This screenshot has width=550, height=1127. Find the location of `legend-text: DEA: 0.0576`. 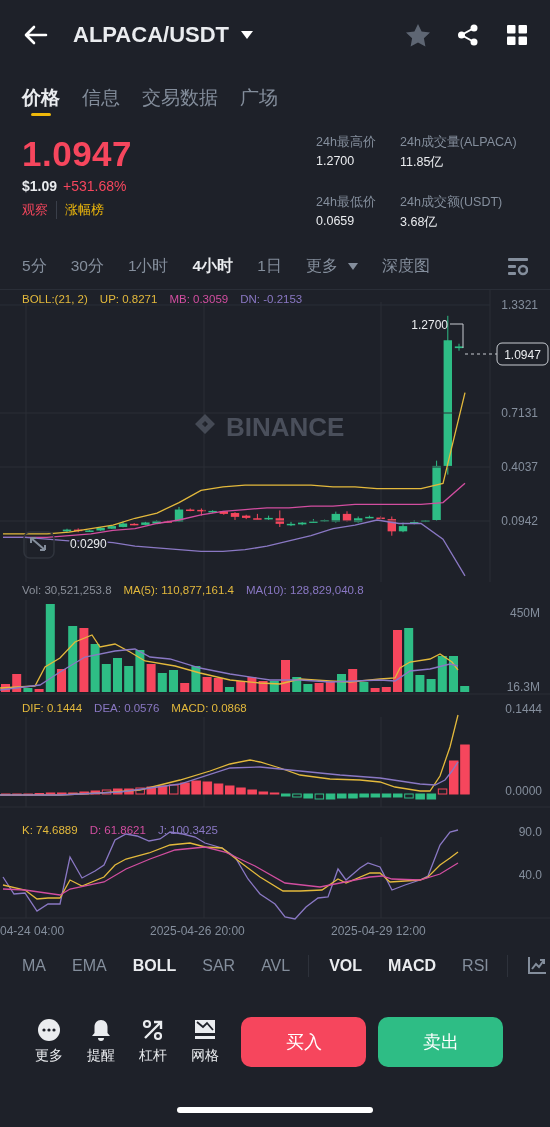

legend-text: DEA: 0.0576 is located at coordinates (127, 708).